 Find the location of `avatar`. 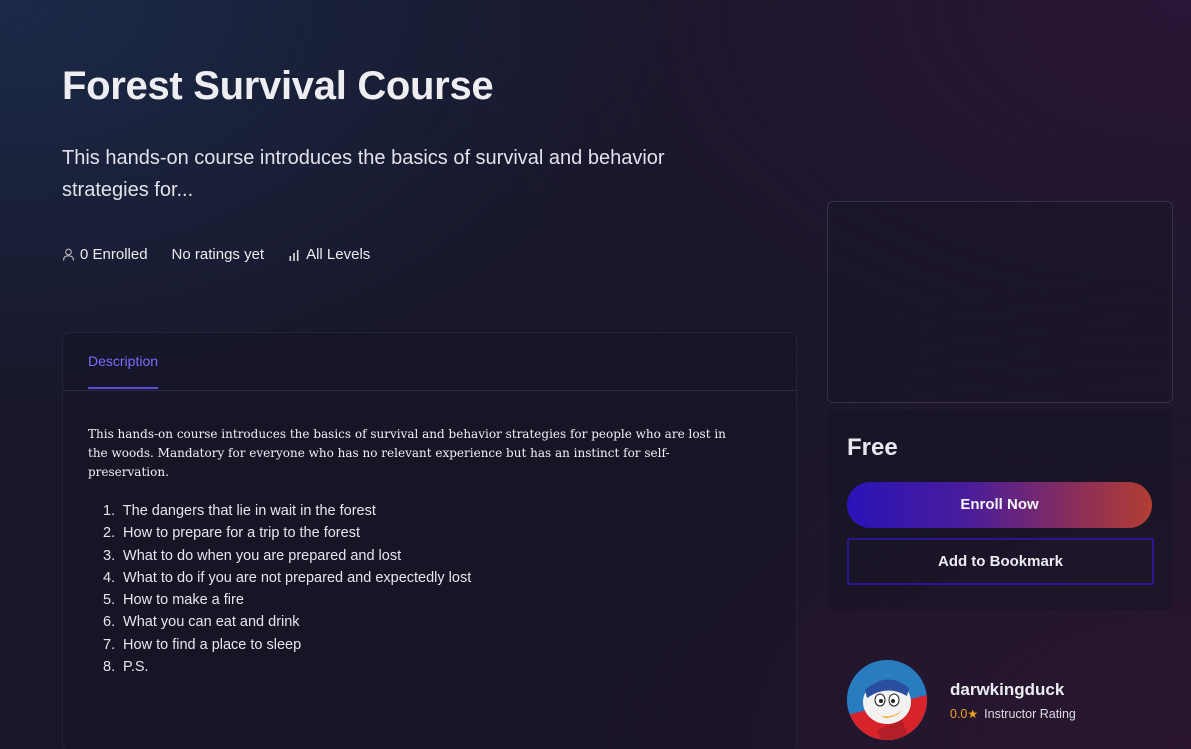

avatar is located at coordinates (887, 700).